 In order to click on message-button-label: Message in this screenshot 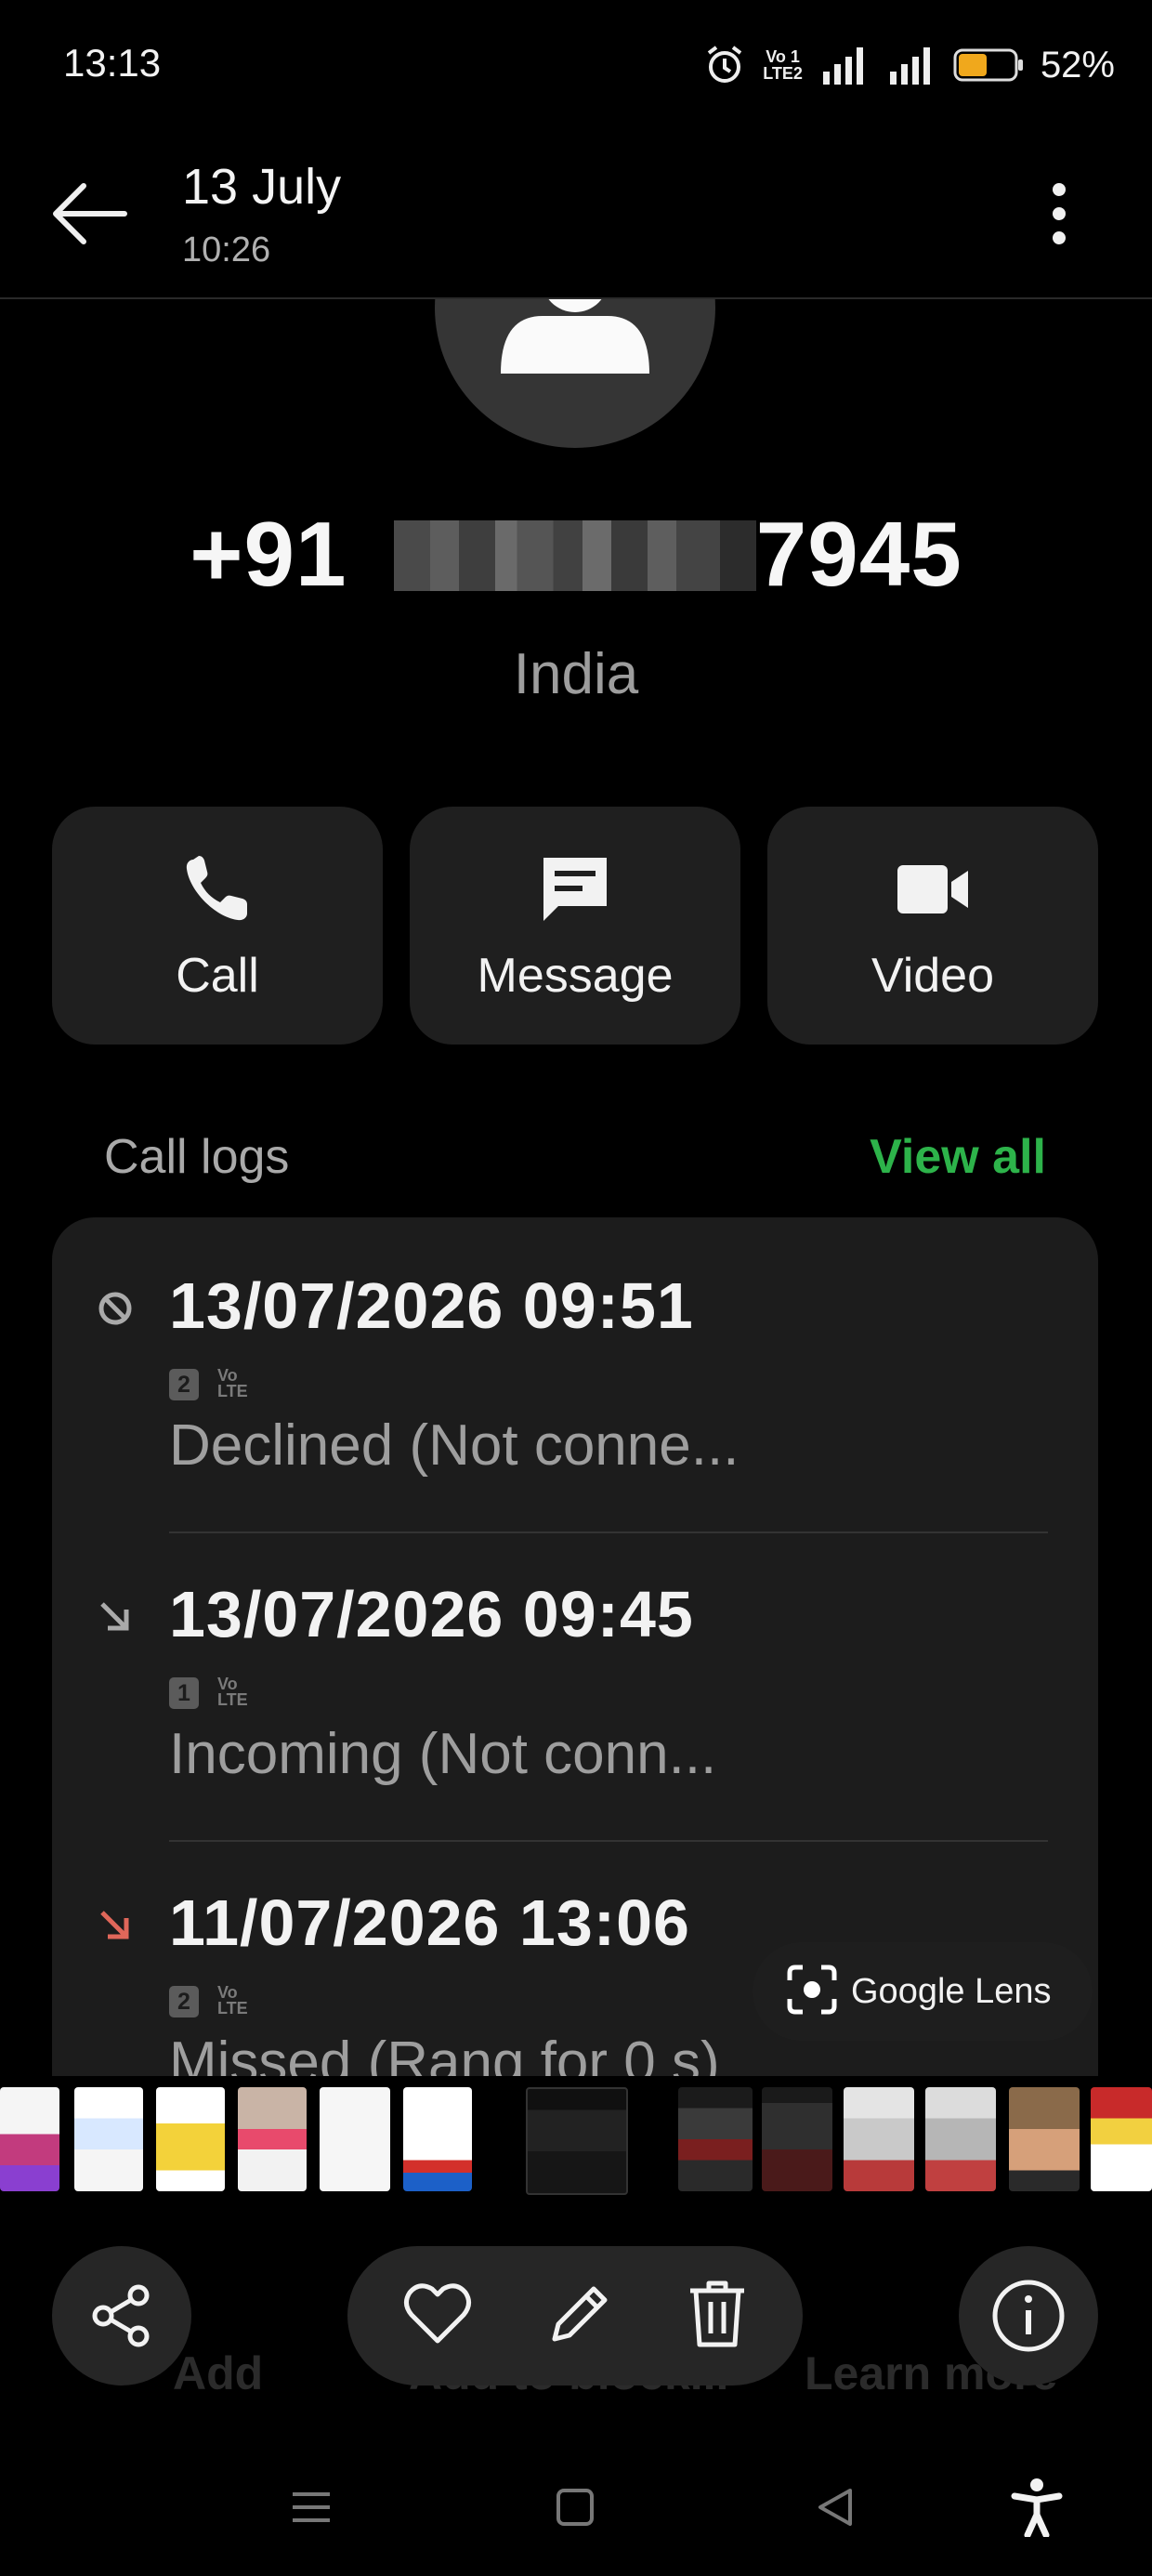, I will do `click(575, 976)`.